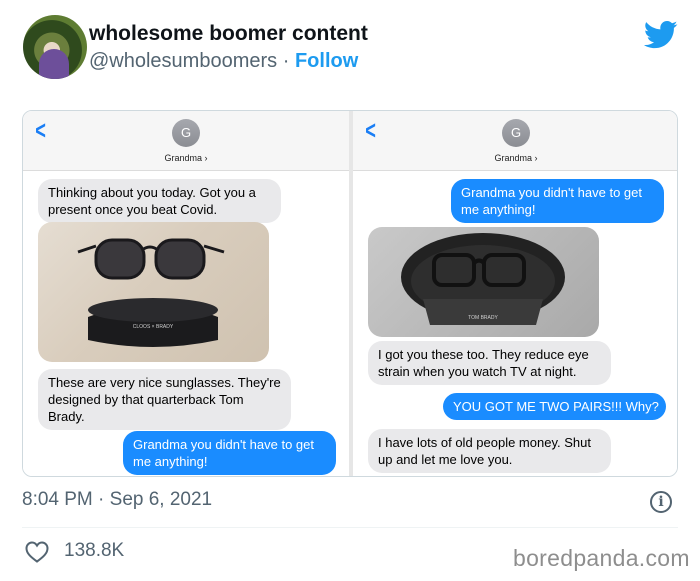 The width and height of the screenshot is (700, 581). What do you see at coordinates (183, 61) in the screenshot?
I see `user-handle: @wholesumboomers` at bounding box center [183, 61].